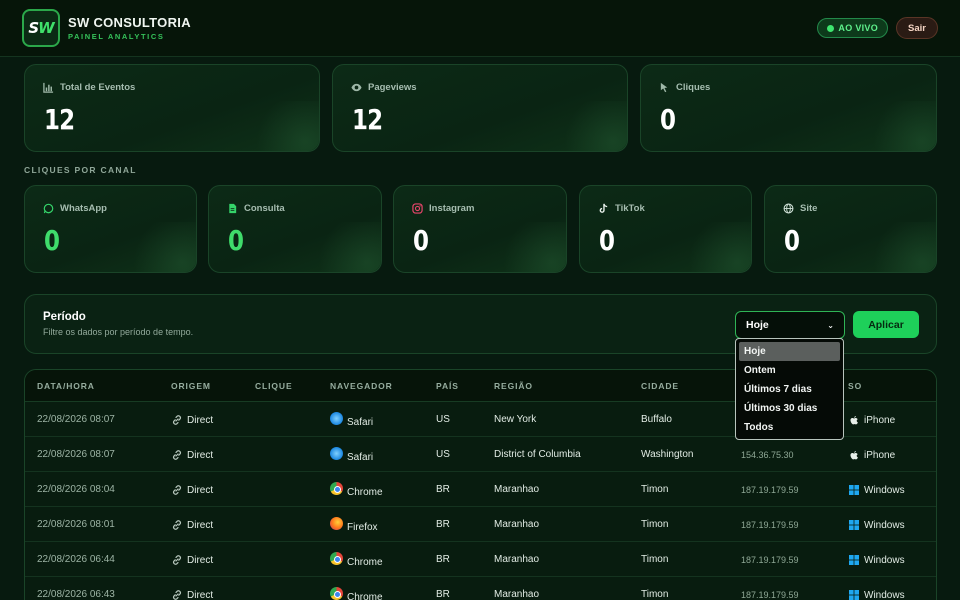 The image size is (960, 600). I want to click on total-events-label: Total de Eventos, so click(98, 87).